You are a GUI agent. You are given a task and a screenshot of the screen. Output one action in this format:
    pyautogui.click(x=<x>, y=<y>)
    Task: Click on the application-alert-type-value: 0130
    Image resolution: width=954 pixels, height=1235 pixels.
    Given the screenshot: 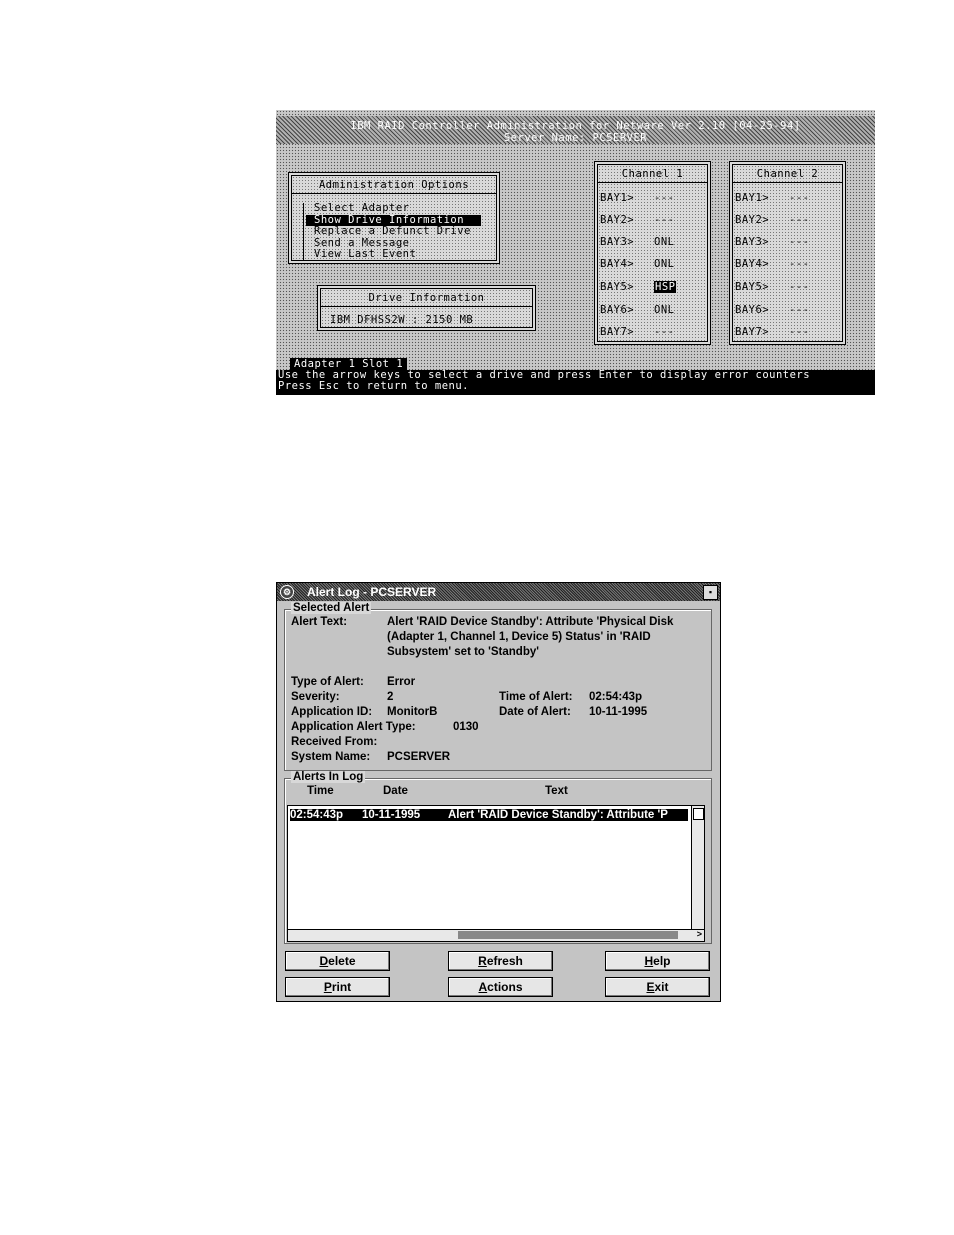 What is the action you would take?
    pyautogui.click(x=466, y=727)
    